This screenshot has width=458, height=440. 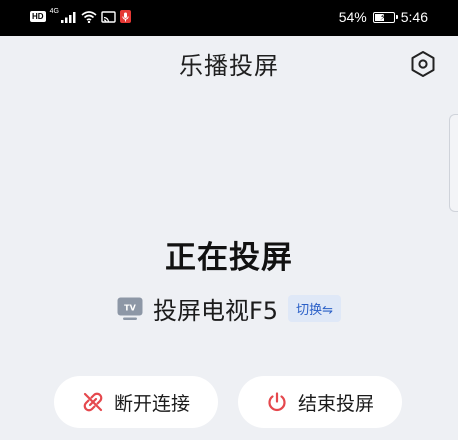 What do you see at coordinates (229, 66) in the screenshot?
I see `page-title: 乐播投屏` at bounding box center [229, 66].